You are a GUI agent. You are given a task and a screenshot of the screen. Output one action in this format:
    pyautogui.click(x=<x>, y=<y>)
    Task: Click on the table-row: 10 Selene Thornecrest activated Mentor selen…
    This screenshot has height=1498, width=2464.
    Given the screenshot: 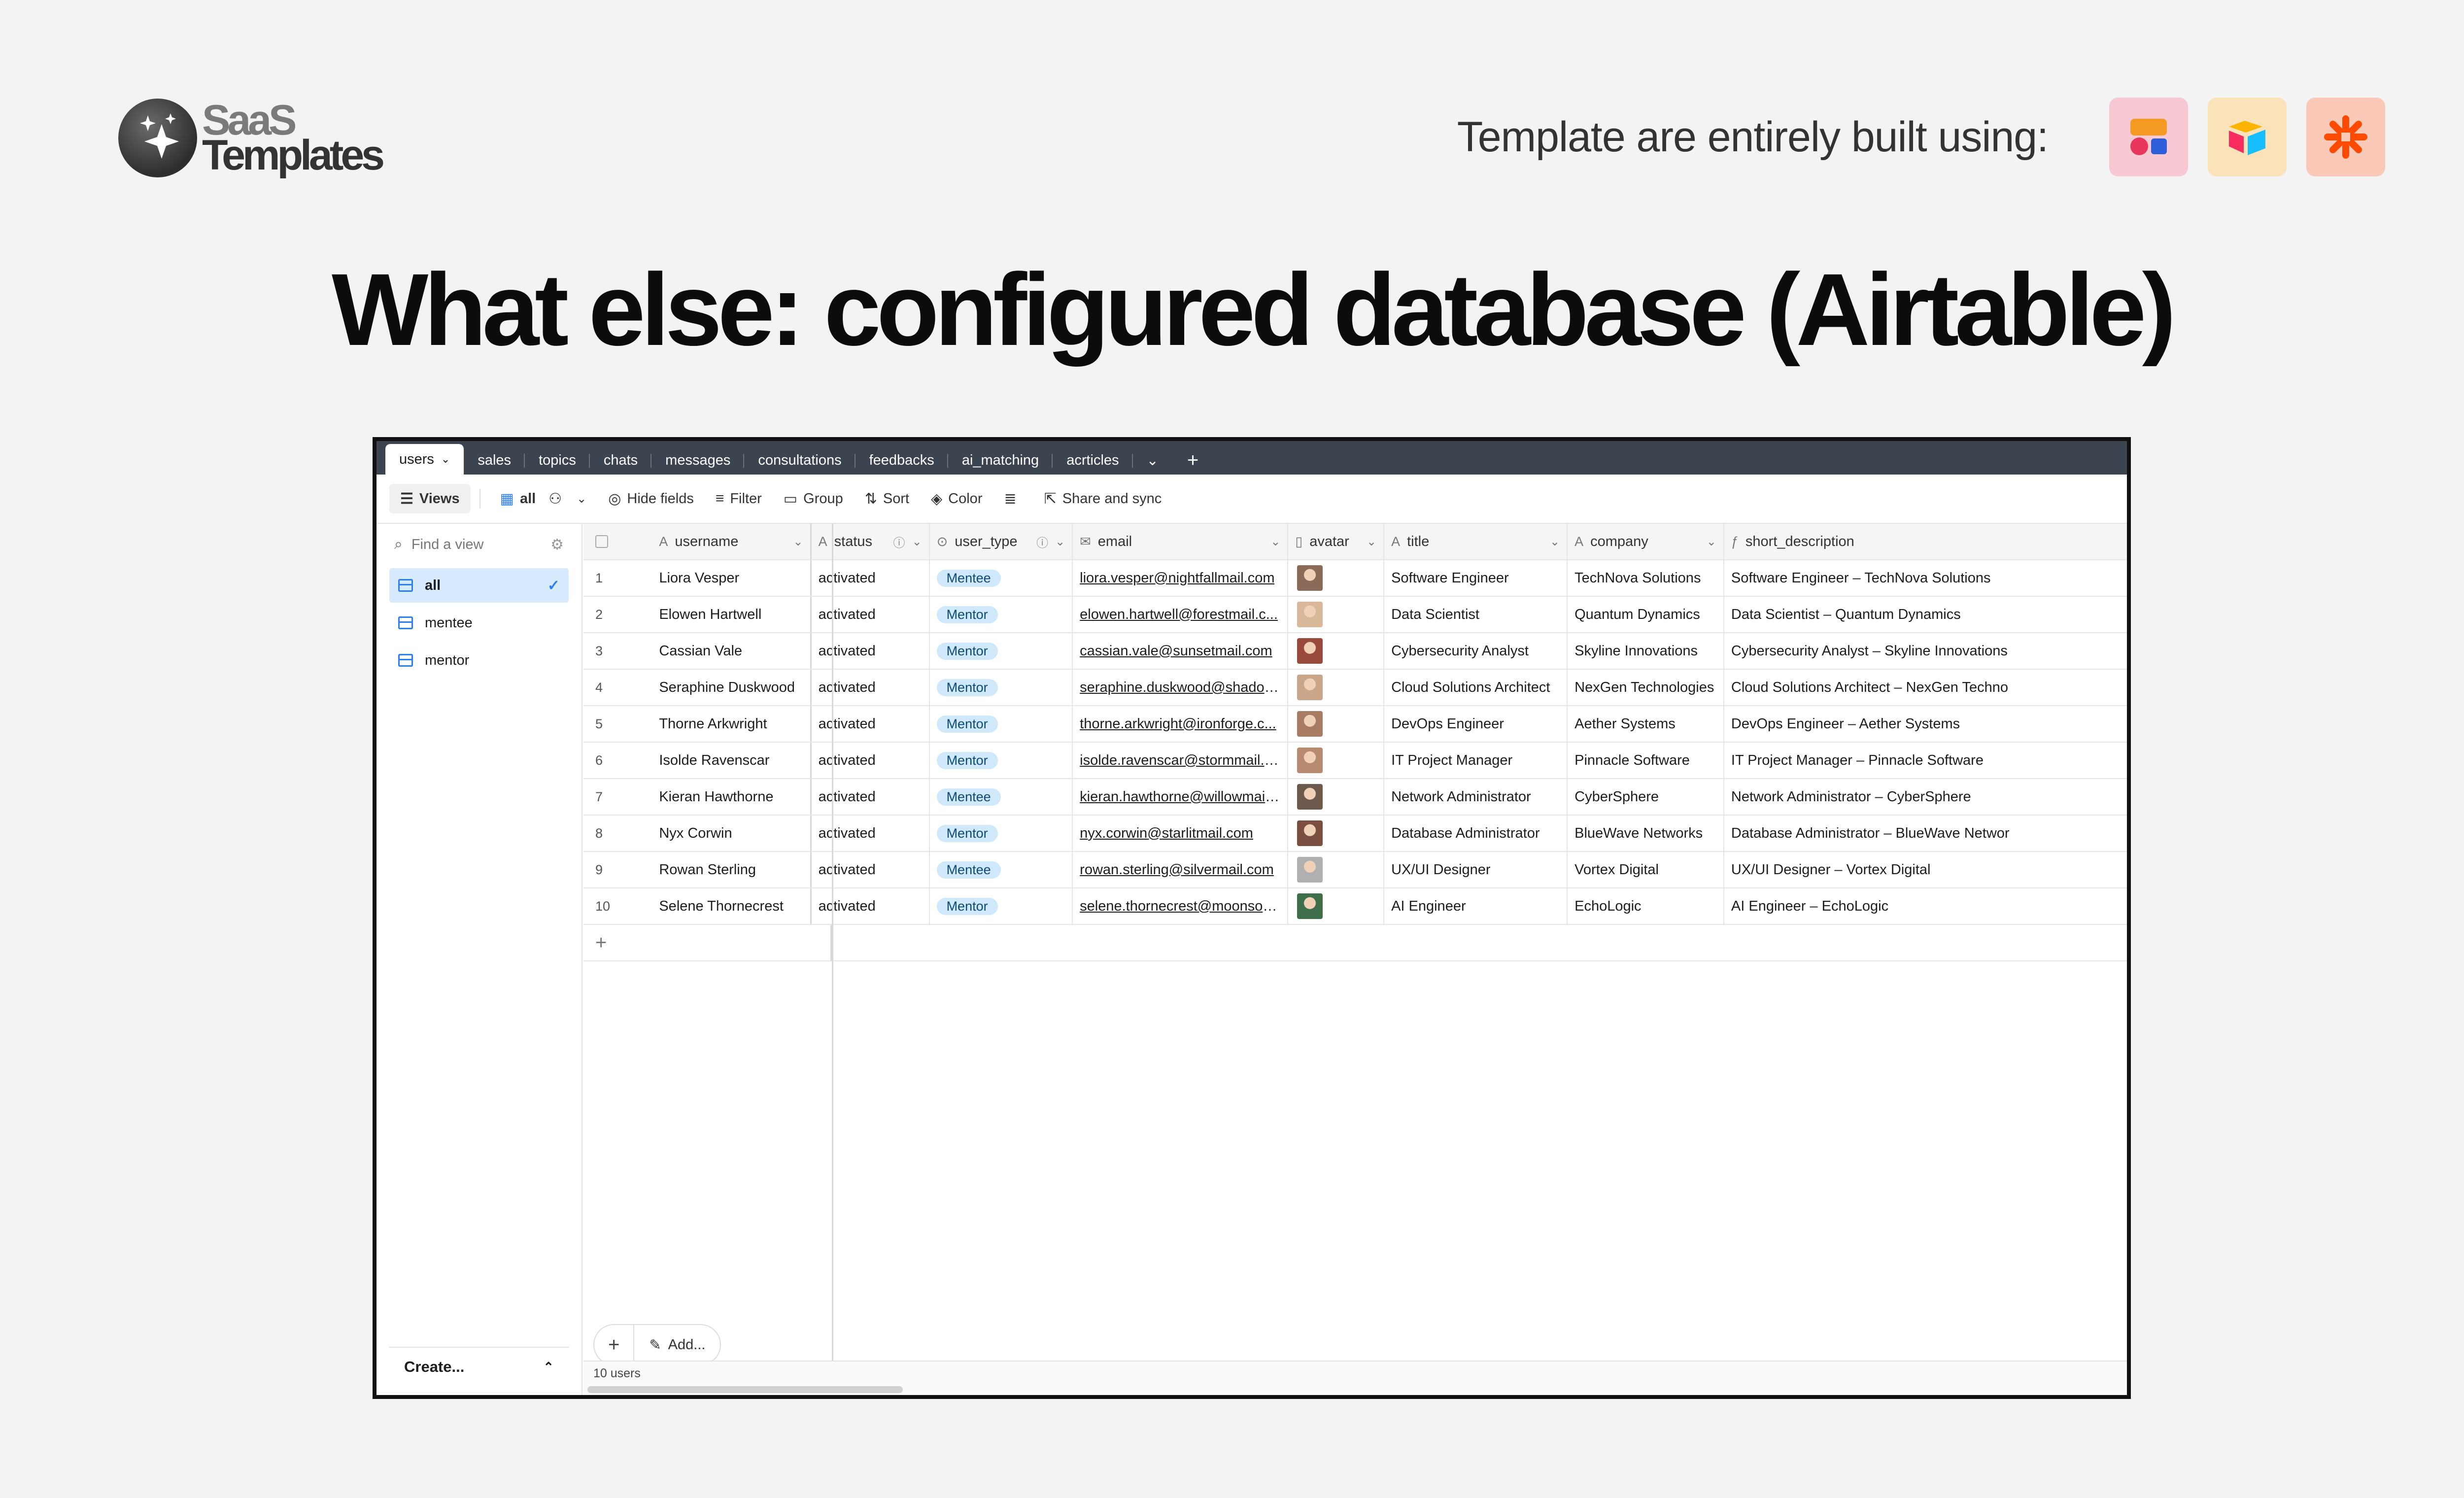 What is the action you would take?
    pyautogui.click(x=1355, y=906)
    